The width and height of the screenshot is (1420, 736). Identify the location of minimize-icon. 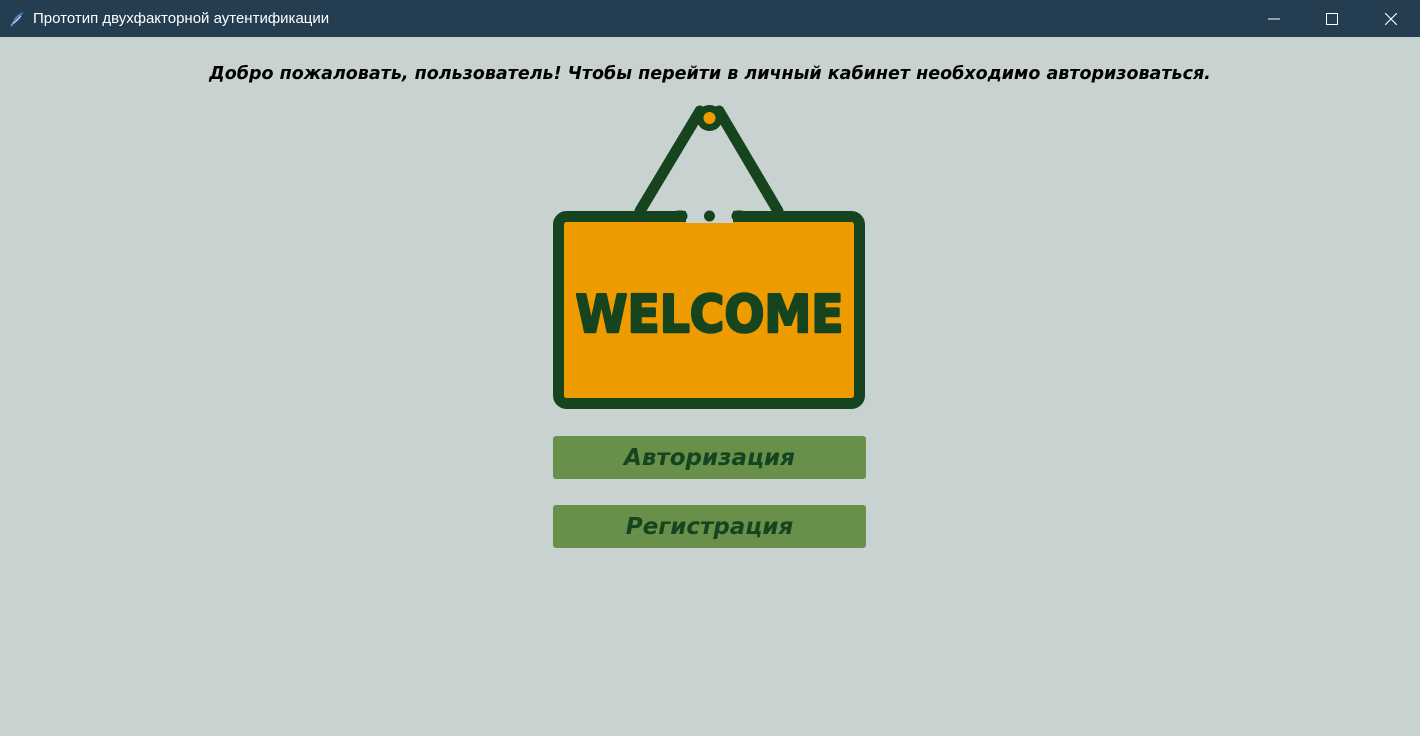
(1274, 18).